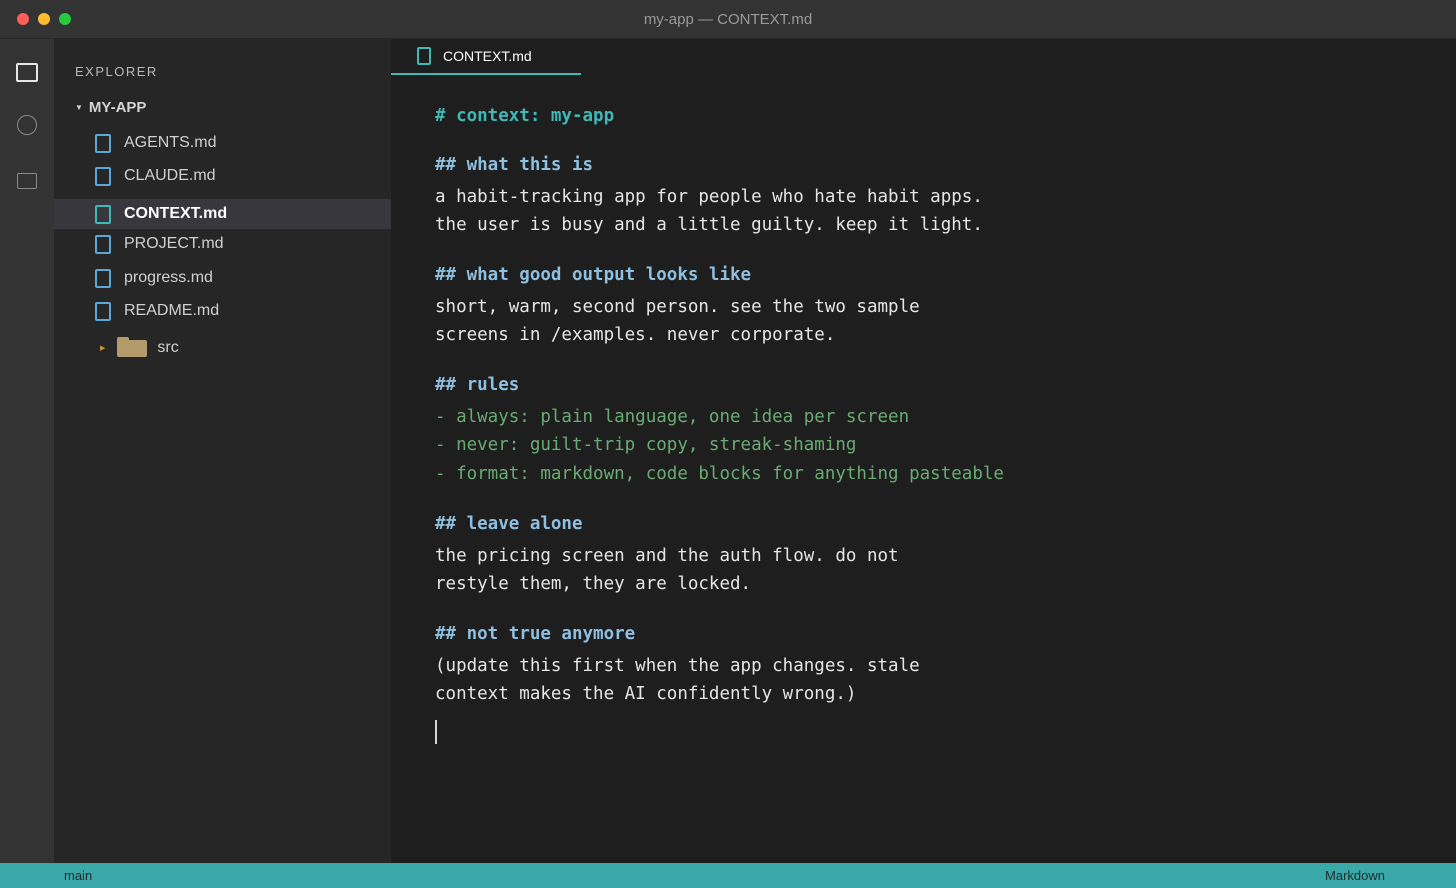 This screenshot has height=888, width=1456. Describe the element at coordinates (923, 57) in the screenshot. I see `editor-tab-bar: CONTEXT.md` at that location.